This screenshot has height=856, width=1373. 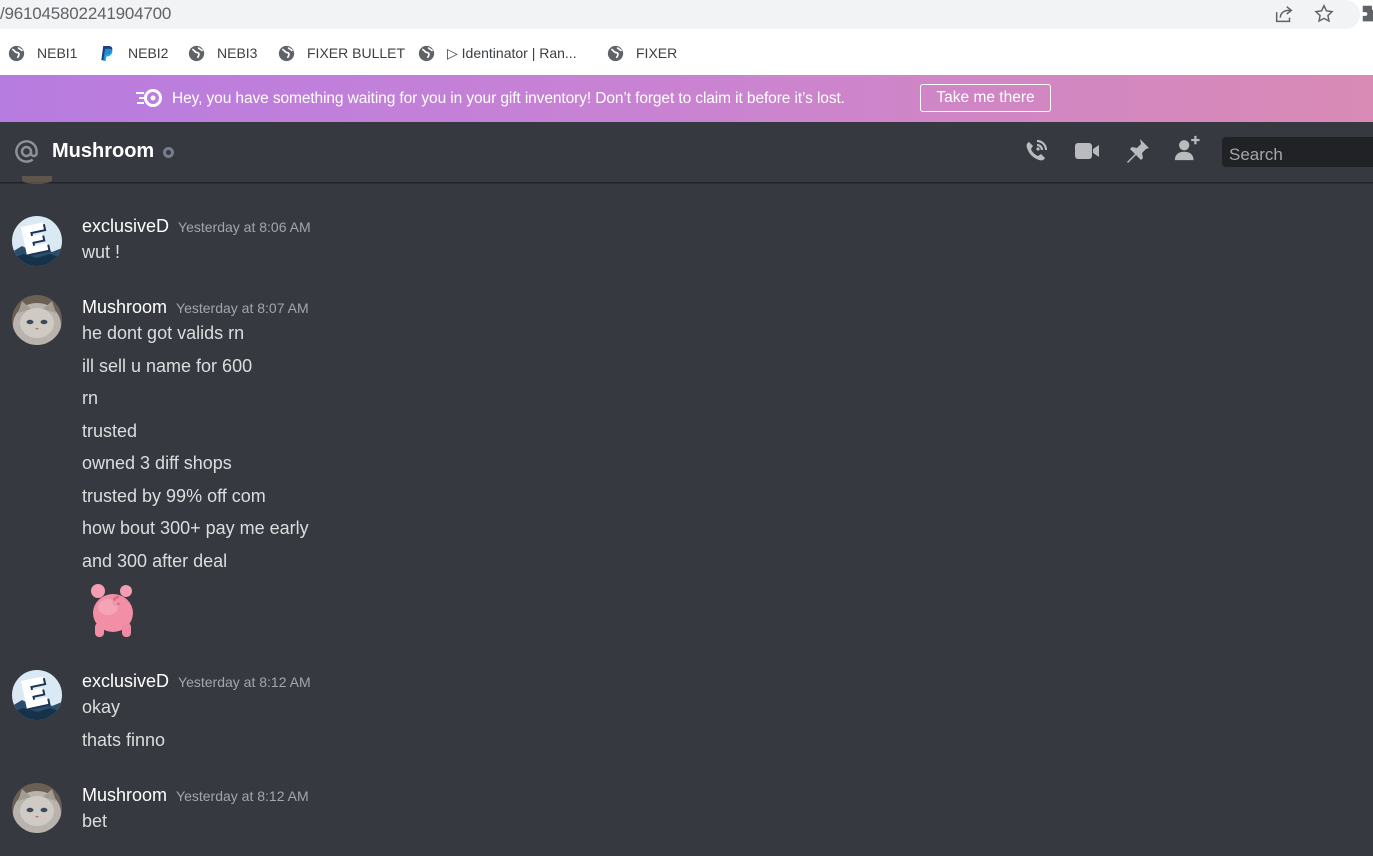 What do you see at coordinates (1187, 148) in the screenshot?
I see `add-user-icon` at bounding box center [1187, 148].